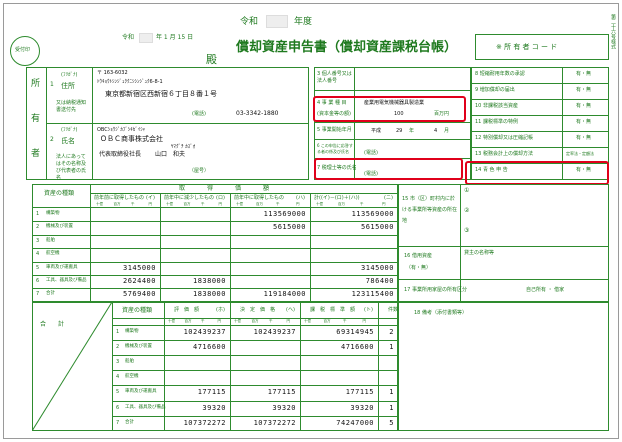 This screenshot has width=622, height=442. I want to click on upper-cell-value: 5769400, so click(123, 294).